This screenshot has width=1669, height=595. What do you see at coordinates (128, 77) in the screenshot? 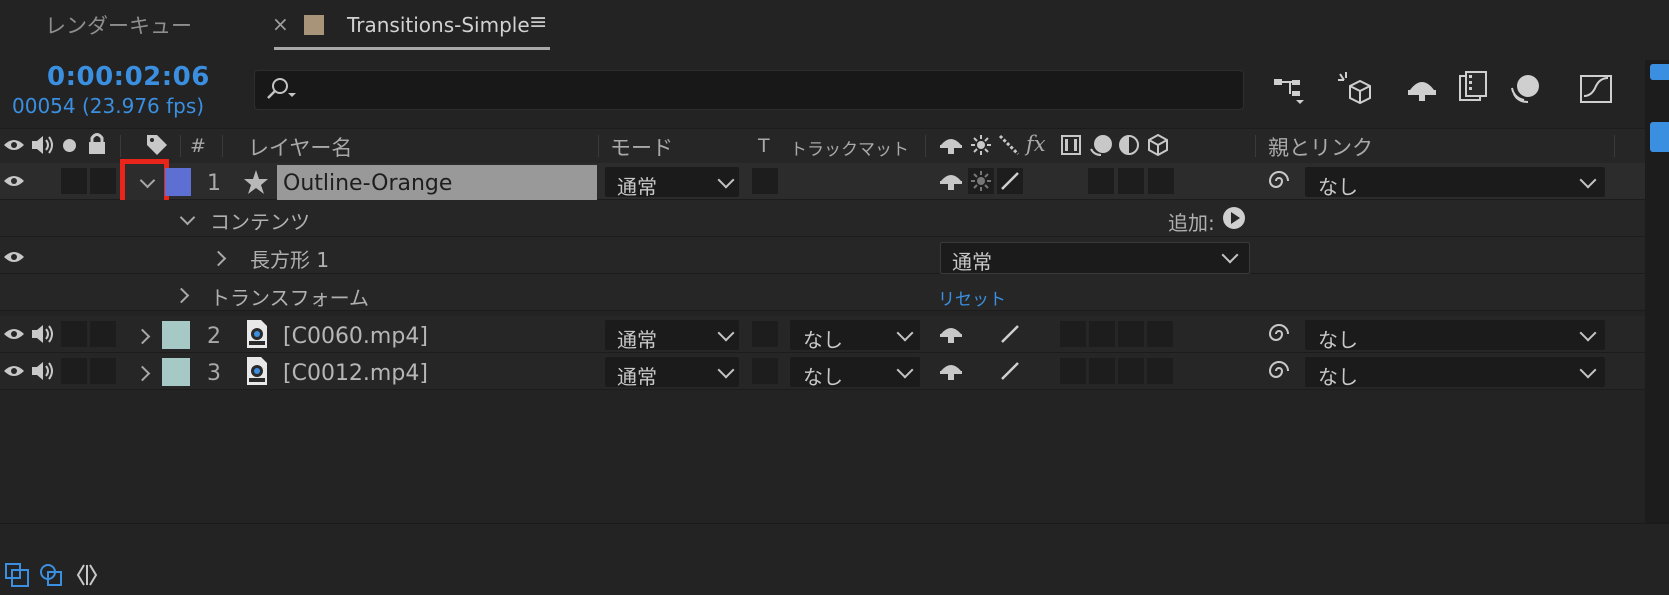
I see `current-time-display: 0:00:02:06` at bounding box center [128, 77].